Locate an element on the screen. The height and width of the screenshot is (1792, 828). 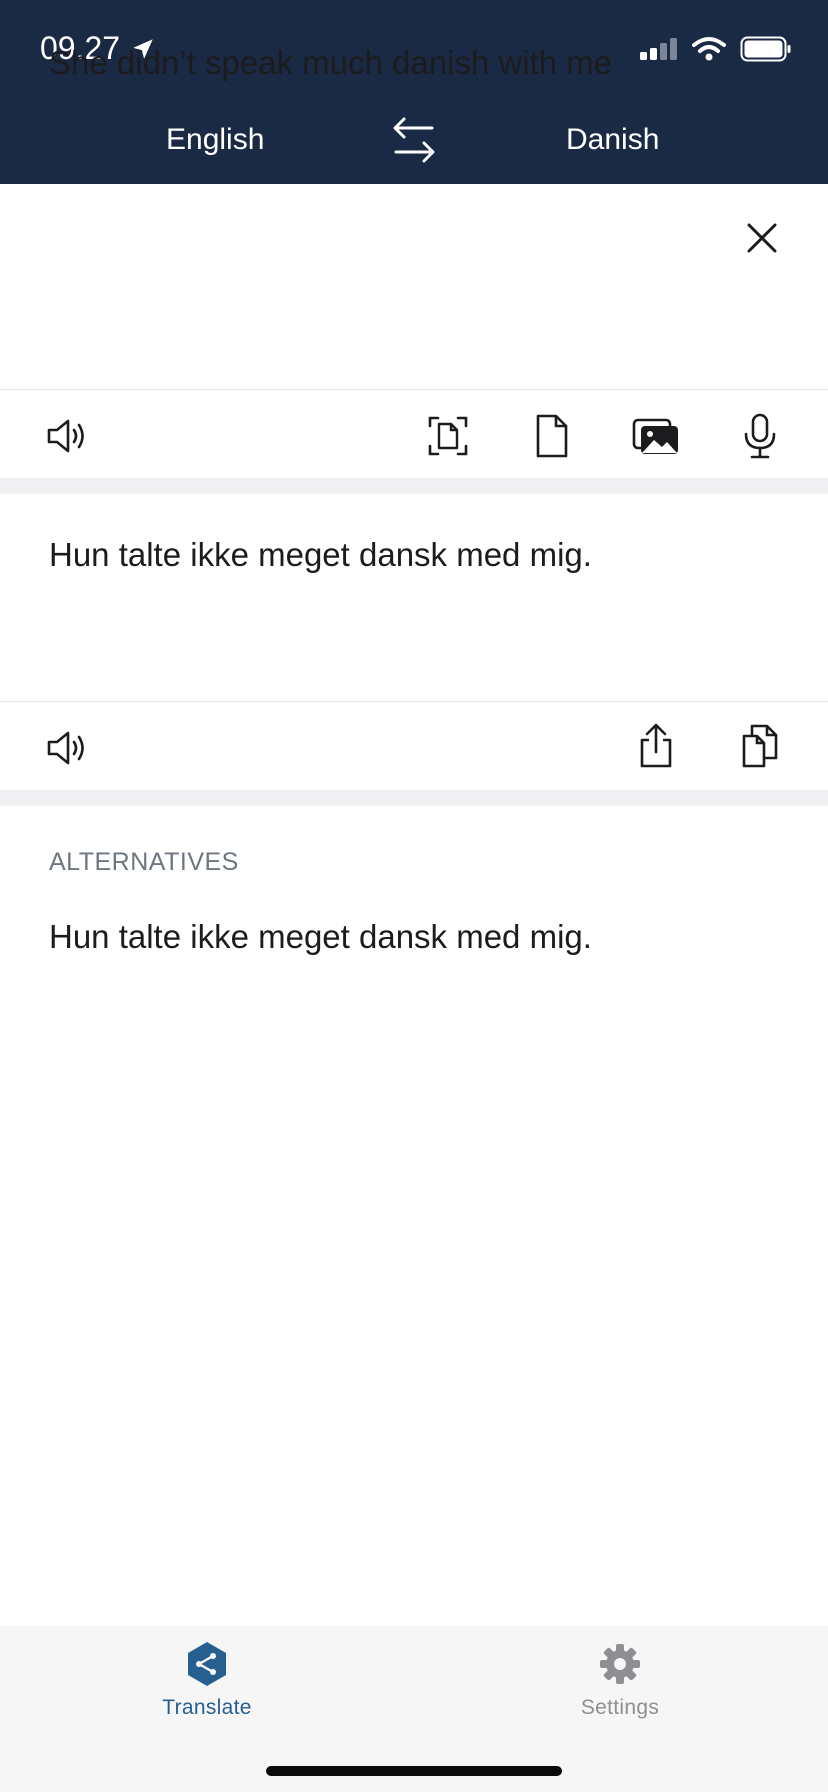
input-toolbar is located at coordinates (414, 434).